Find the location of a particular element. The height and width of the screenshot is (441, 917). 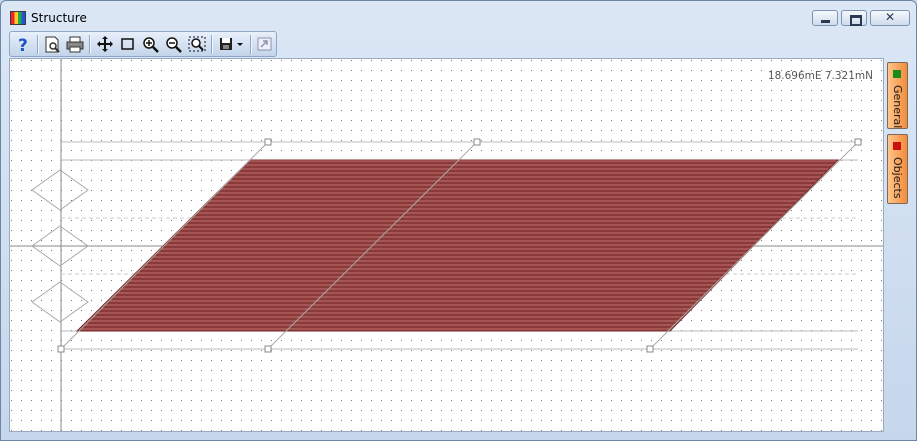

zoom-in-button is located at coordinates (151, 44).